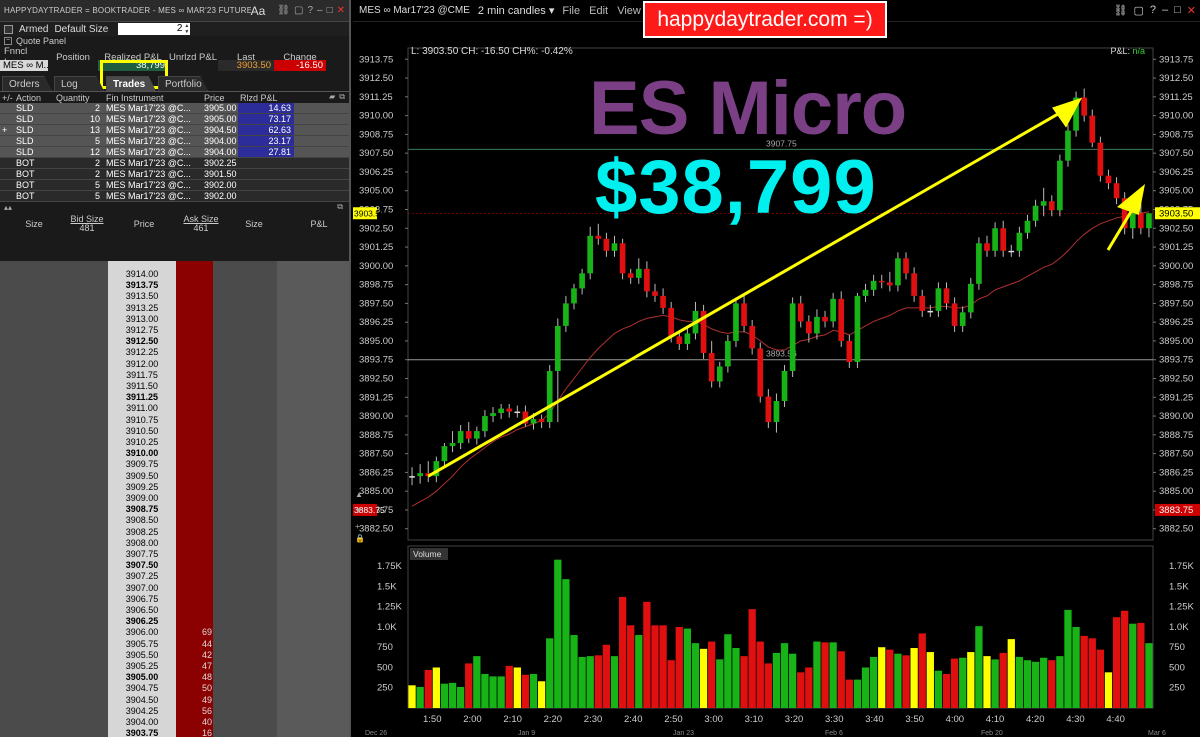 The image size is (1200, 737). Describe the element at coordinates (25, 196) in the screenshot. I see `trade-action: BOT` at that location.